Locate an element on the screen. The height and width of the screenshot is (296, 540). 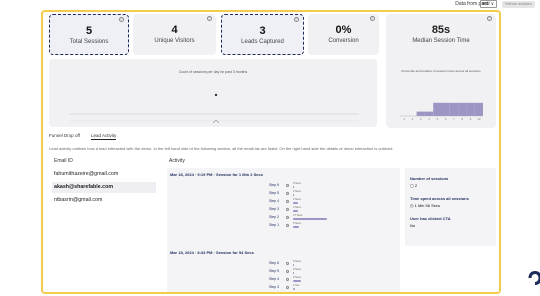
stat-value: 0% is located at coordinates (343, 30).